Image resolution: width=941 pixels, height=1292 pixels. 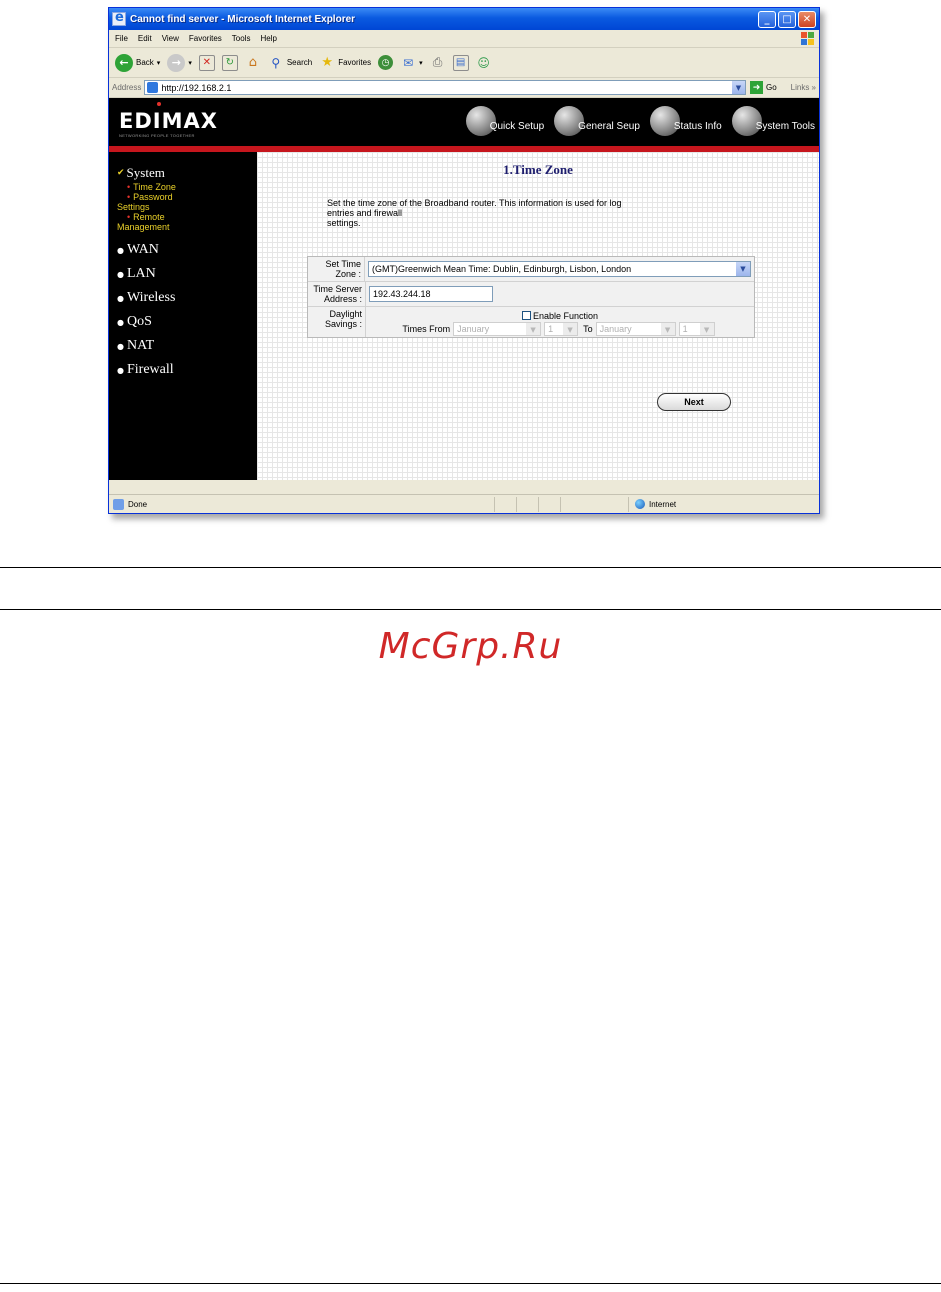 I want to click on refresh-icon: ↻, so click(x=229, y=62).